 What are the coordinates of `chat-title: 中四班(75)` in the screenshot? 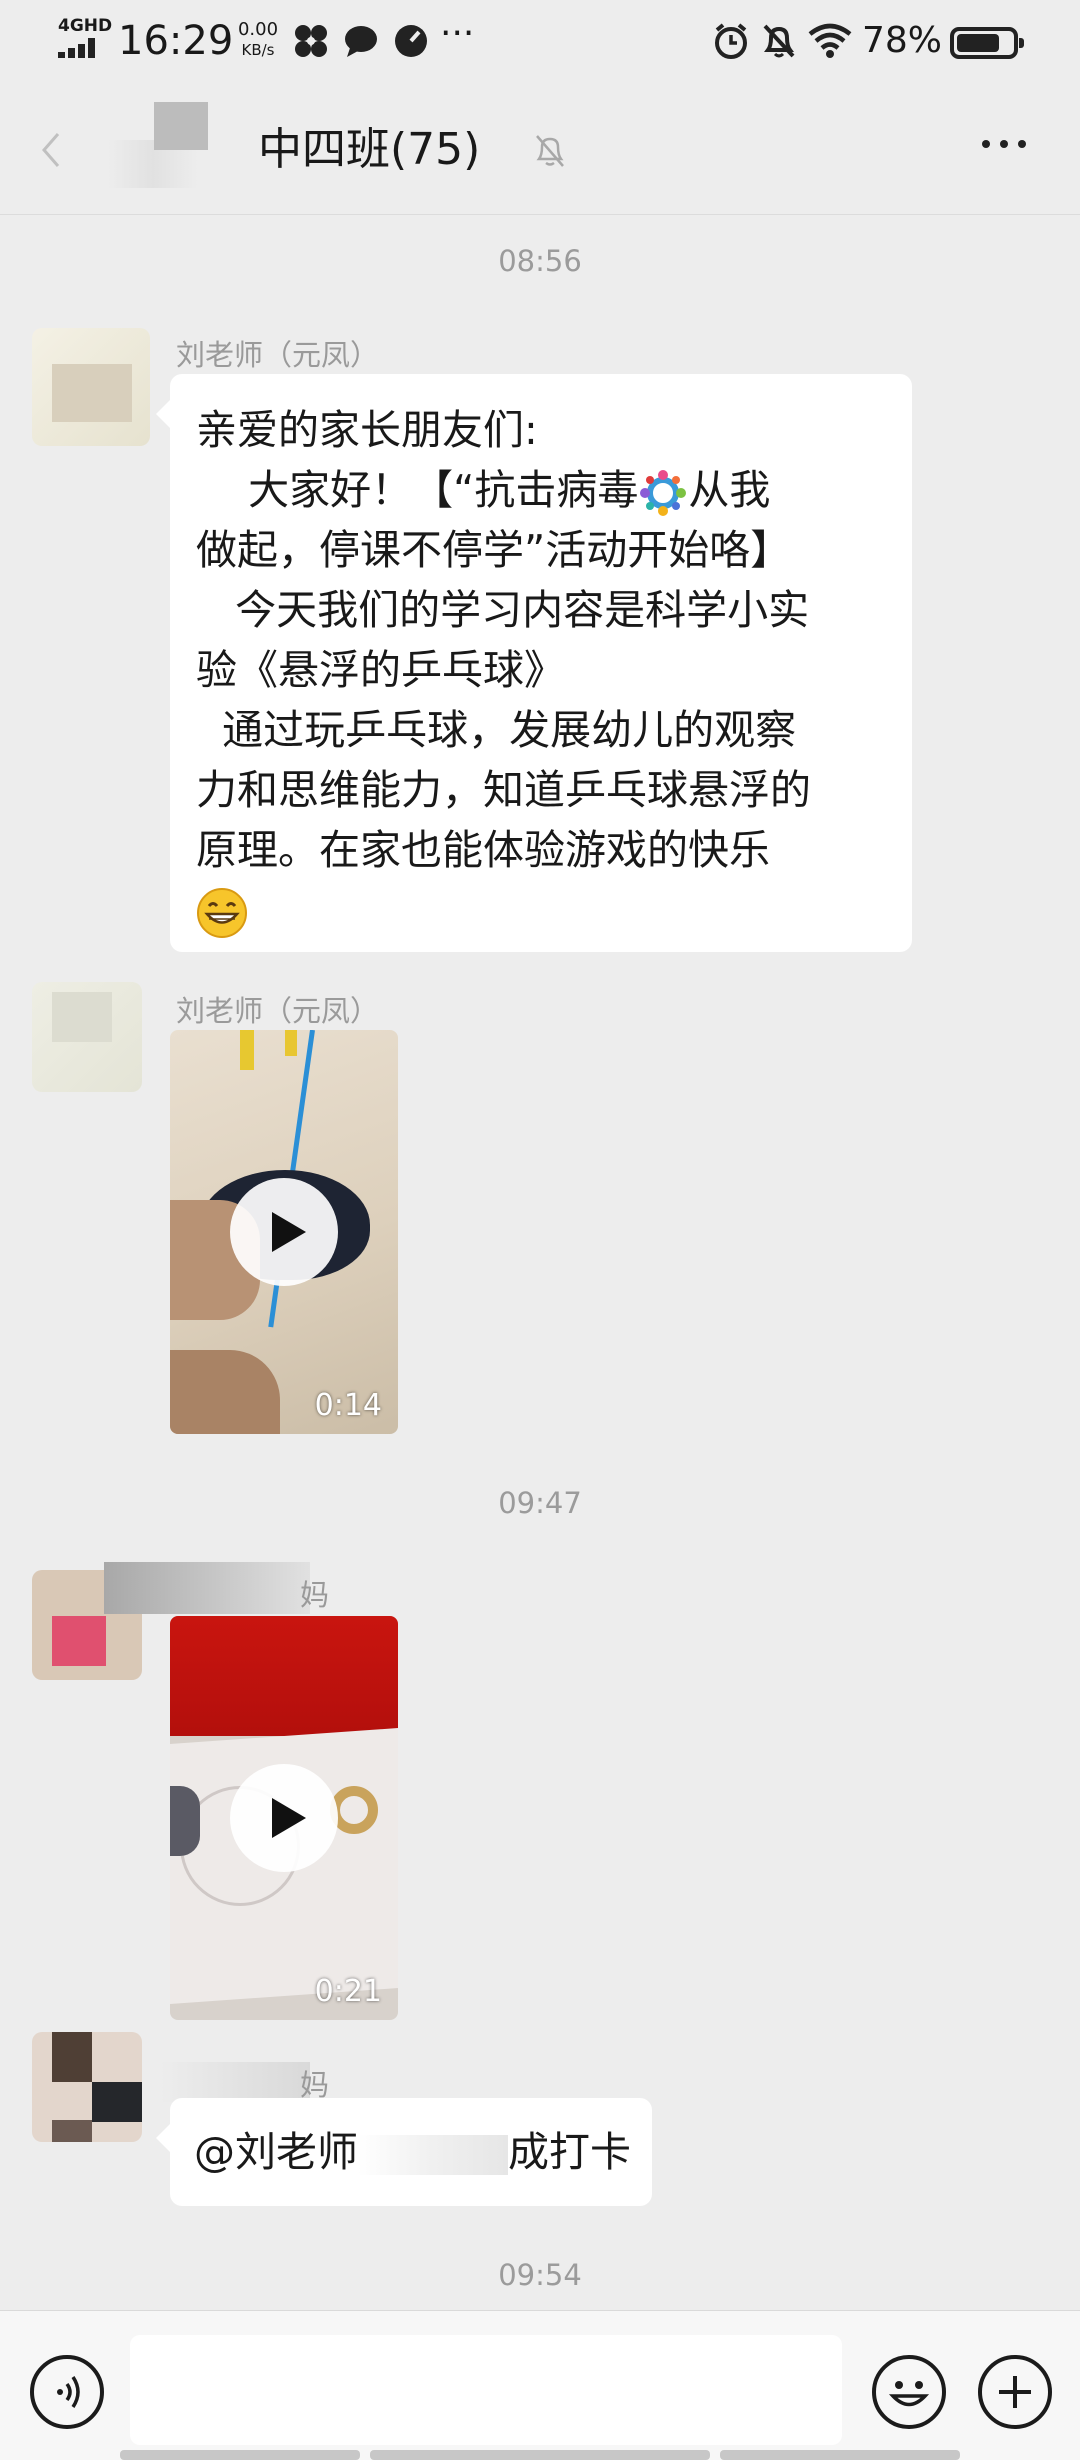 It's located at (369, 150).